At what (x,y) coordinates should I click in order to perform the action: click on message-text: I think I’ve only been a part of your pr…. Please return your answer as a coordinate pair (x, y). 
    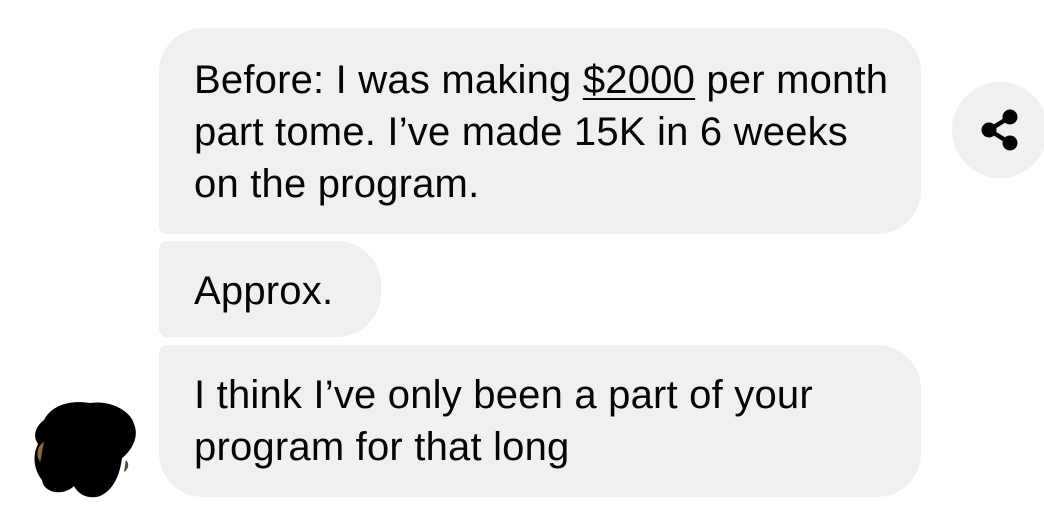
    Looking at the image, I should click on (503, 421).